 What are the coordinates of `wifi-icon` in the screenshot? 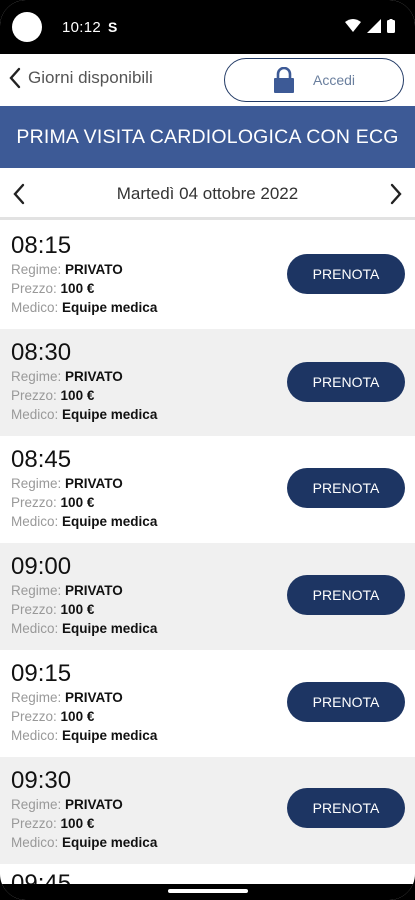 It's located at (353, 25).